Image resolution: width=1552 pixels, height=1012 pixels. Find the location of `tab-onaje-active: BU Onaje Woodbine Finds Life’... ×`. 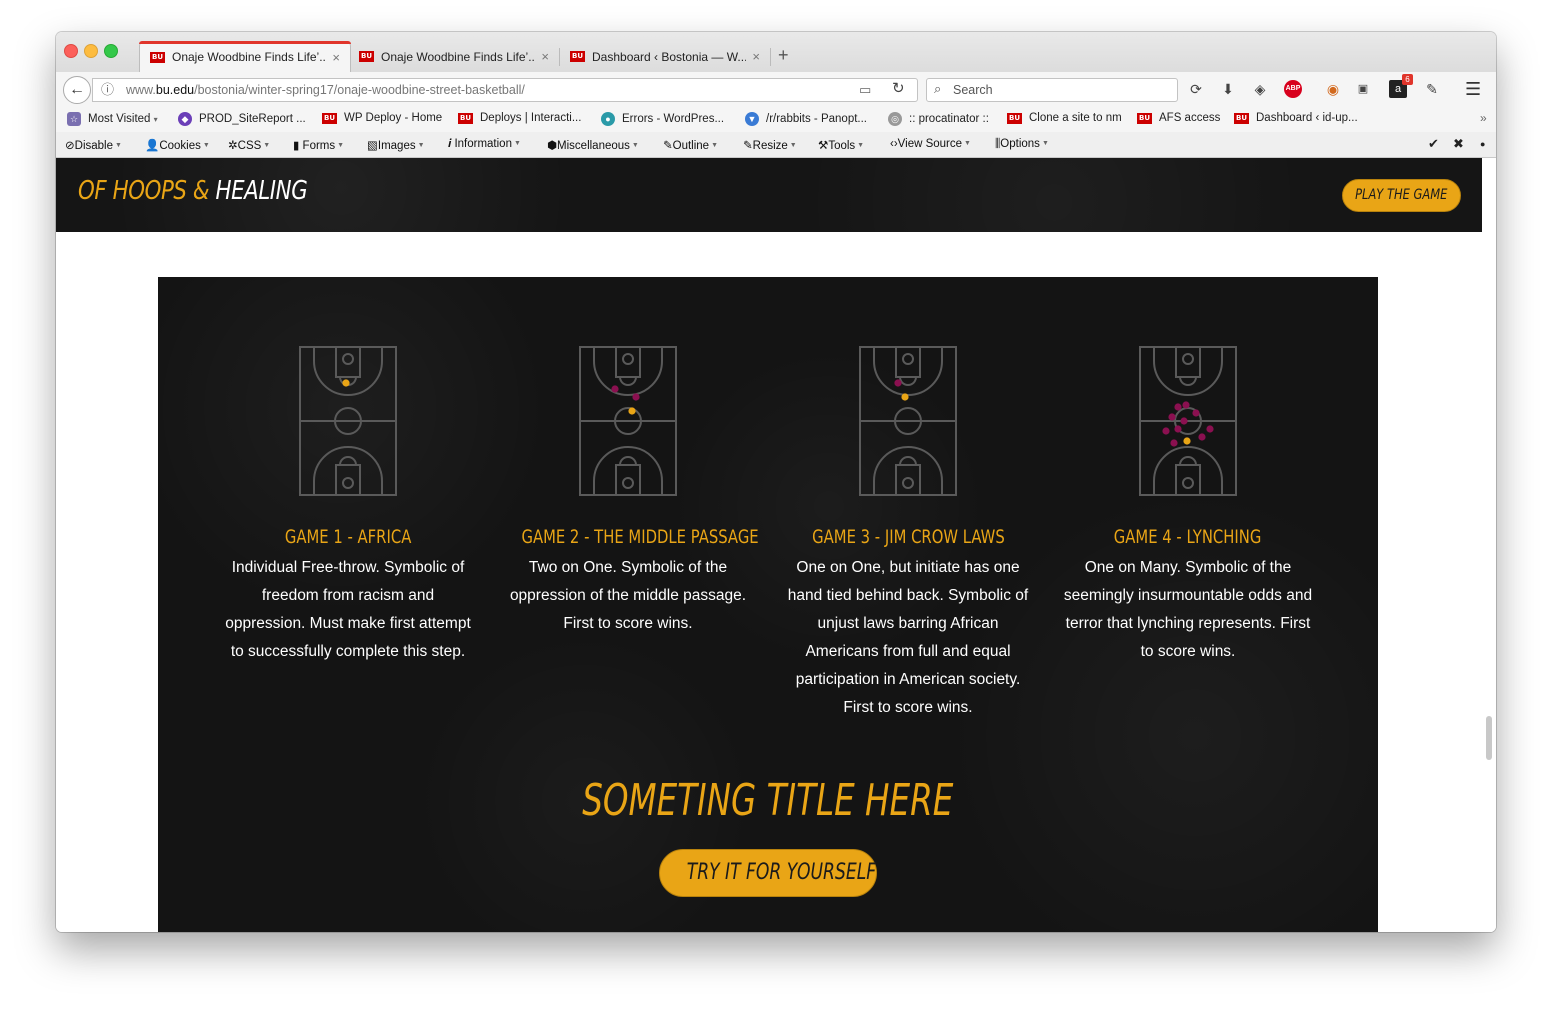

tab-onaje-active: BU Onaje Woodbine Finds Life’... × is located at coordinates (245, 56).